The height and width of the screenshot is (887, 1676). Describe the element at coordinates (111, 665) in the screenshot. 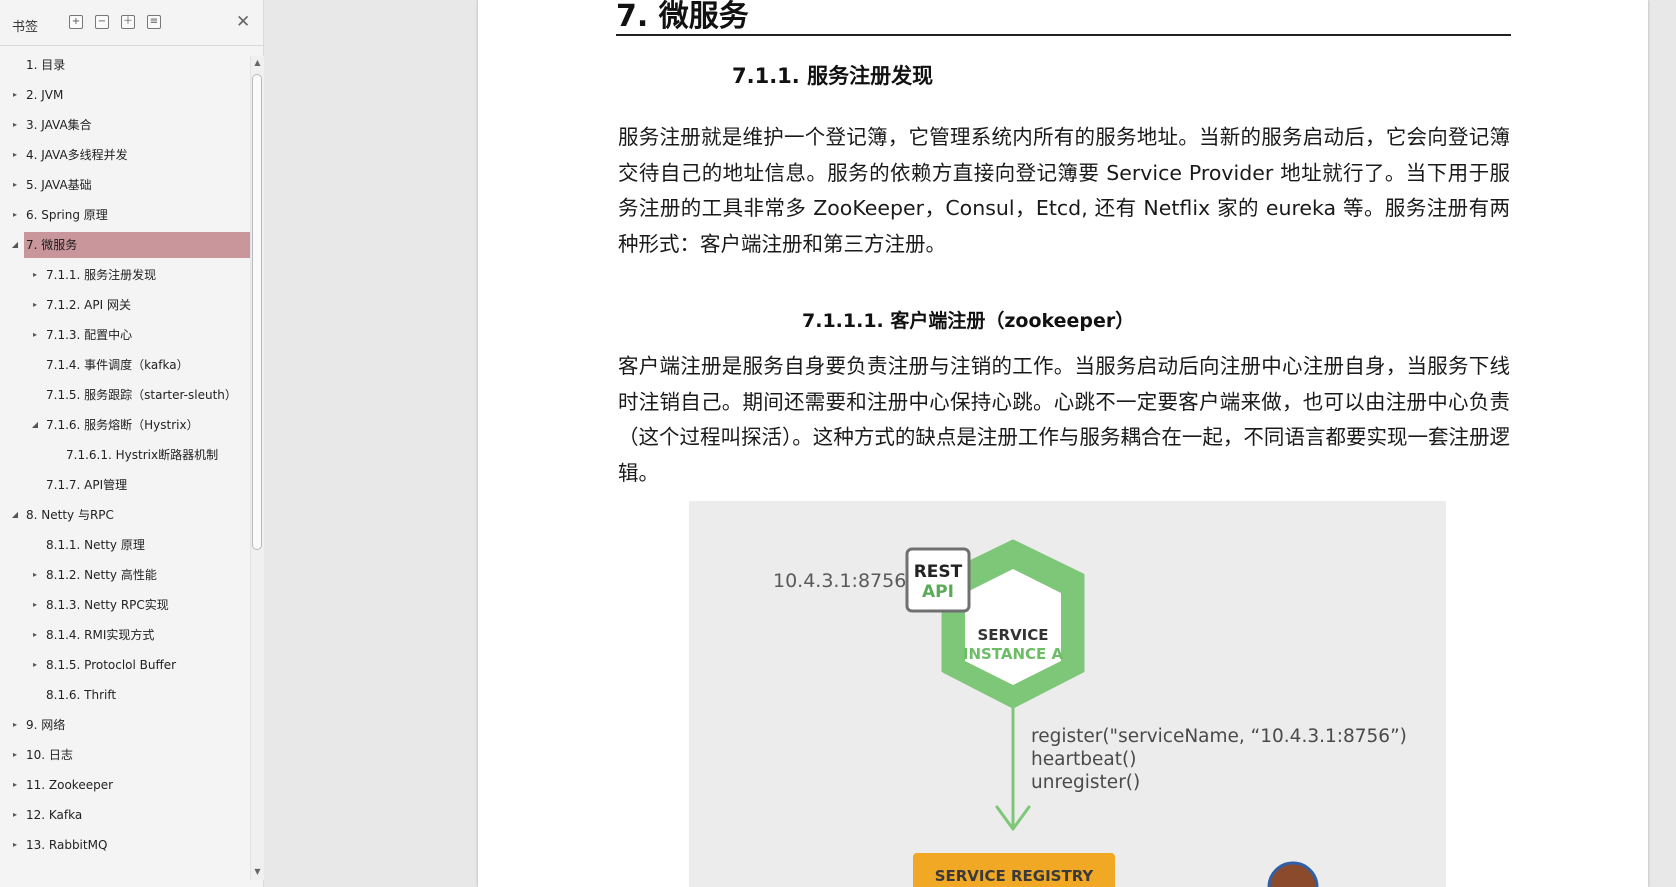

I see `bookmark-item-label: 8.1.5. Protoclol Buffer` at that location.